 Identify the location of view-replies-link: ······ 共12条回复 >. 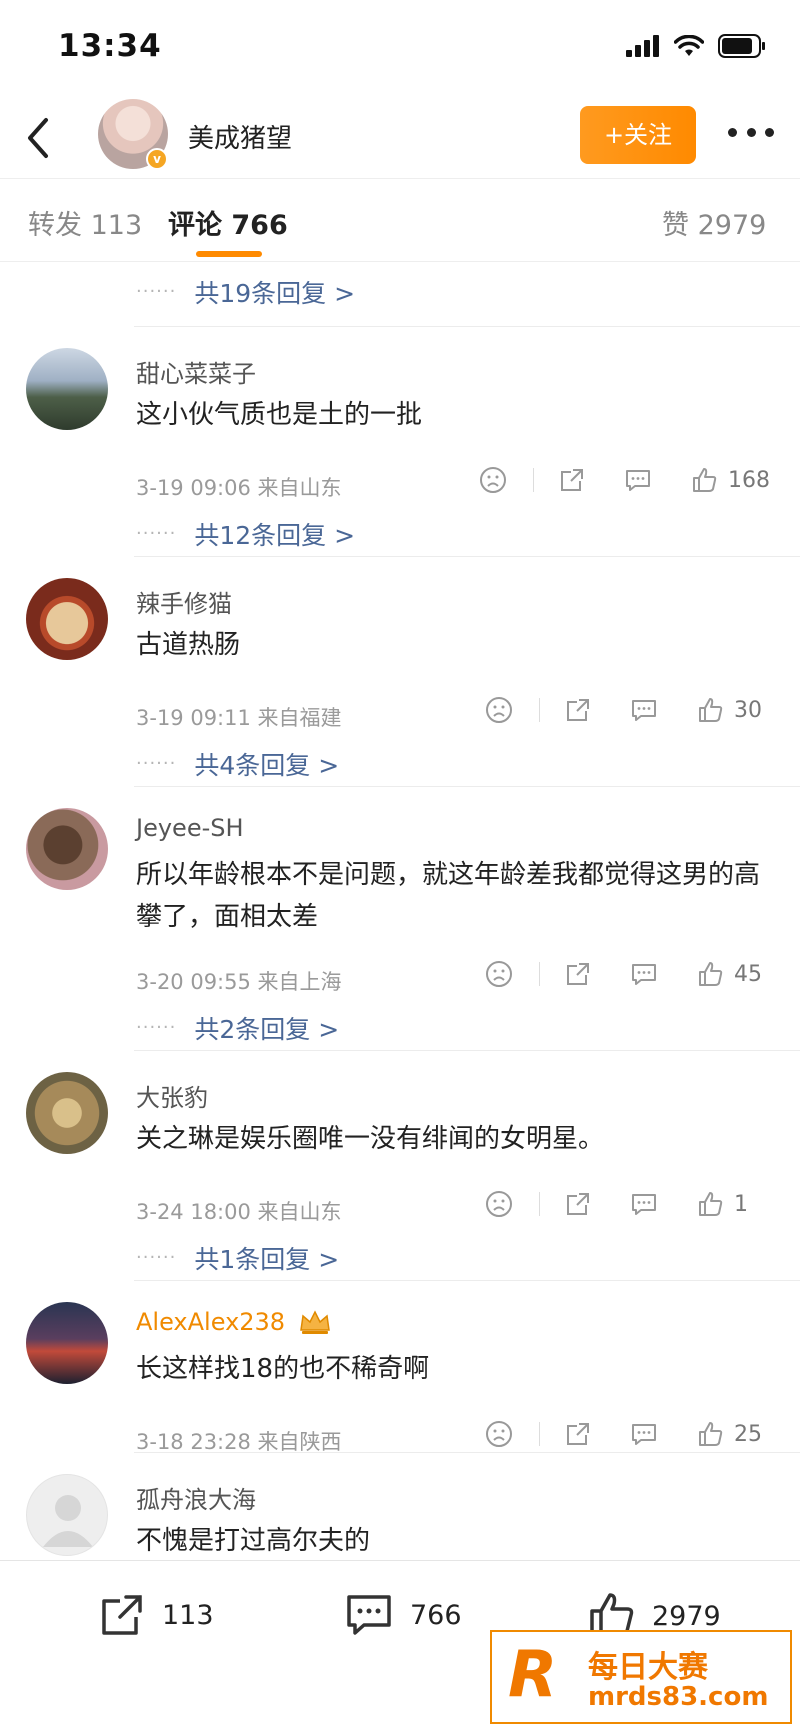
(245, 534).